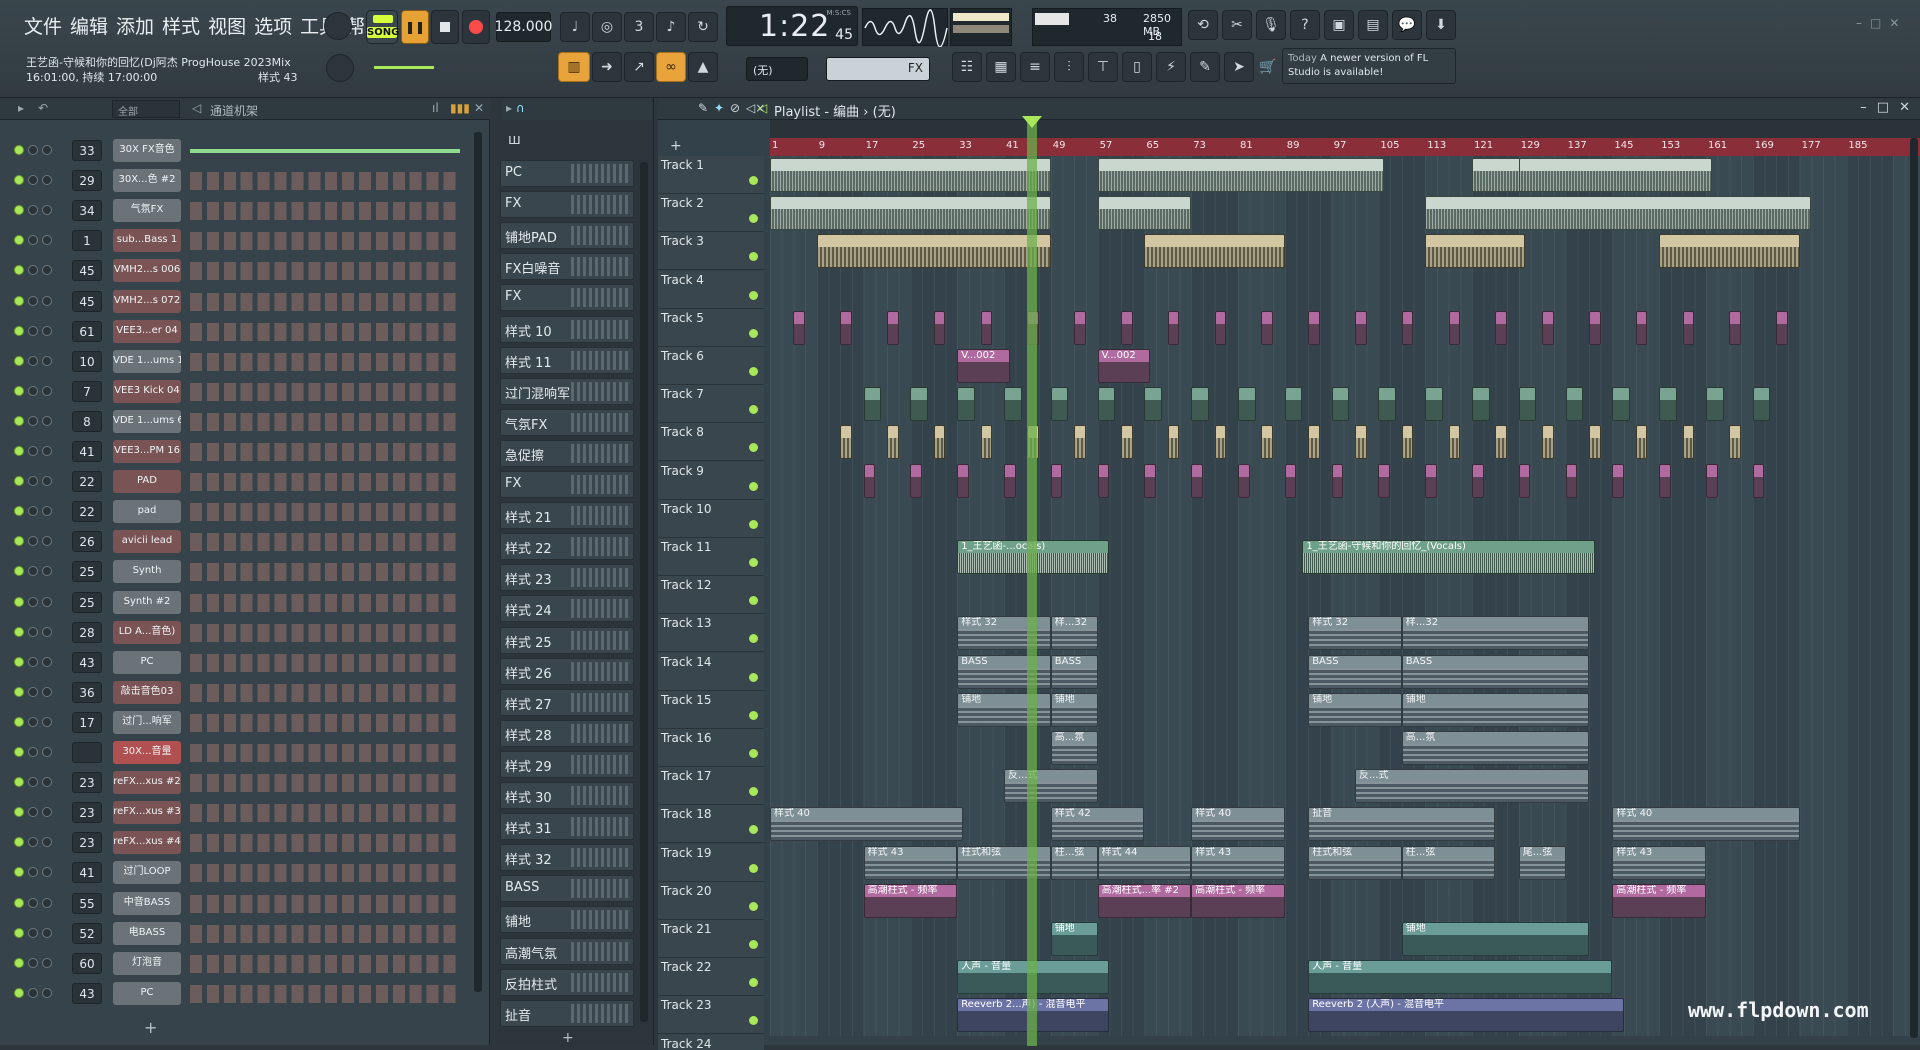 The width and height of the screenshot is (1920, 1050). What do you see at coordinates (676, 146) in the screenshot?
I see `add-track-icon: +` at bounding box center [676, 146].